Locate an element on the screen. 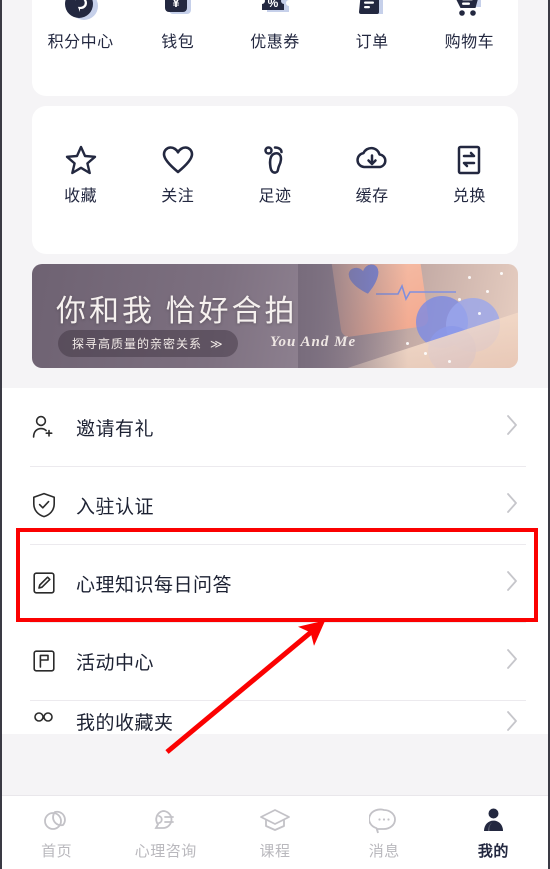 This screenshot has height=869, width=550. shield-check-icon is located at coordinates (47, 505).